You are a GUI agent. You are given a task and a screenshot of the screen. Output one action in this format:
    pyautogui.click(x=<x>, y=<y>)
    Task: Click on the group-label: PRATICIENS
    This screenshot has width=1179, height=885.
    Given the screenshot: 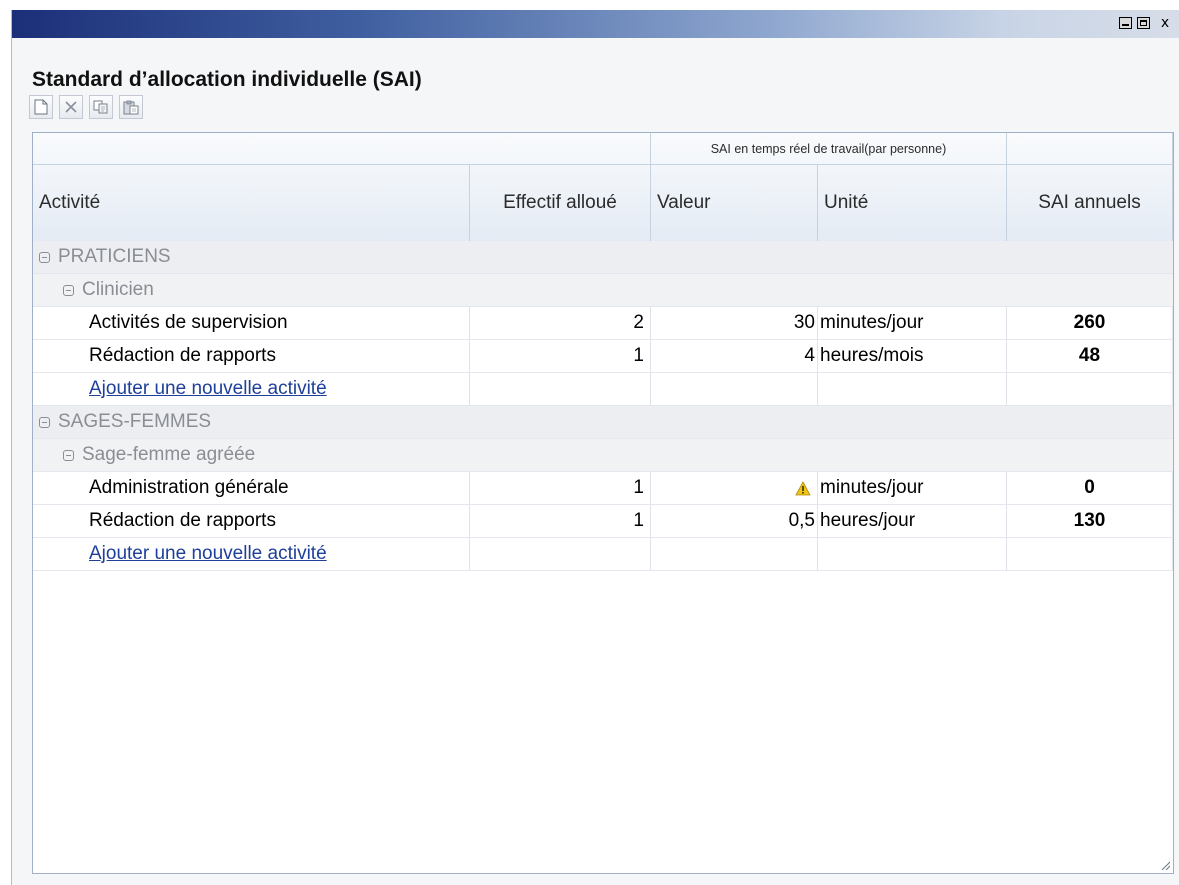 What is the action you would take?
    pyautogui.click(x=105, y=257)
    